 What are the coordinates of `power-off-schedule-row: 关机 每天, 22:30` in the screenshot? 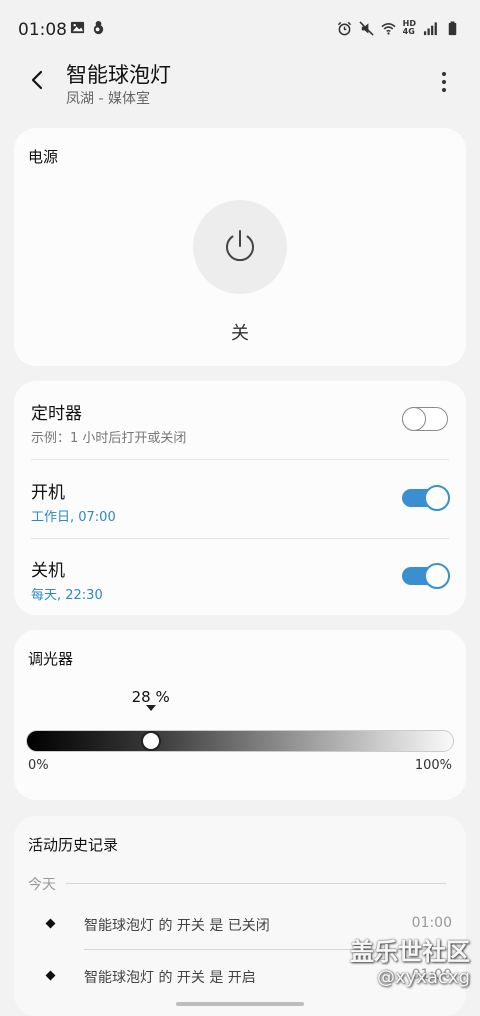 It's located at (240, 577).